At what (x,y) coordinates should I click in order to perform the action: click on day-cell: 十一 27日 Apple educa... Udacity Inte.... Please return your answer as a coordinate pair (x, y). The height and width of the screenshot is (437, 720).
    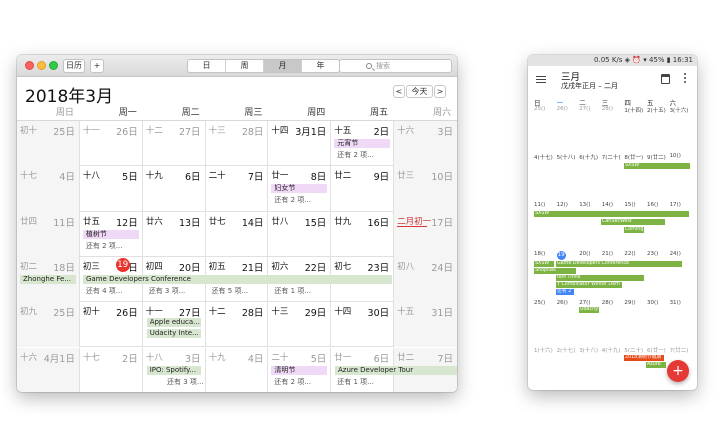
    Looking at the image, I should click on (174, 325).